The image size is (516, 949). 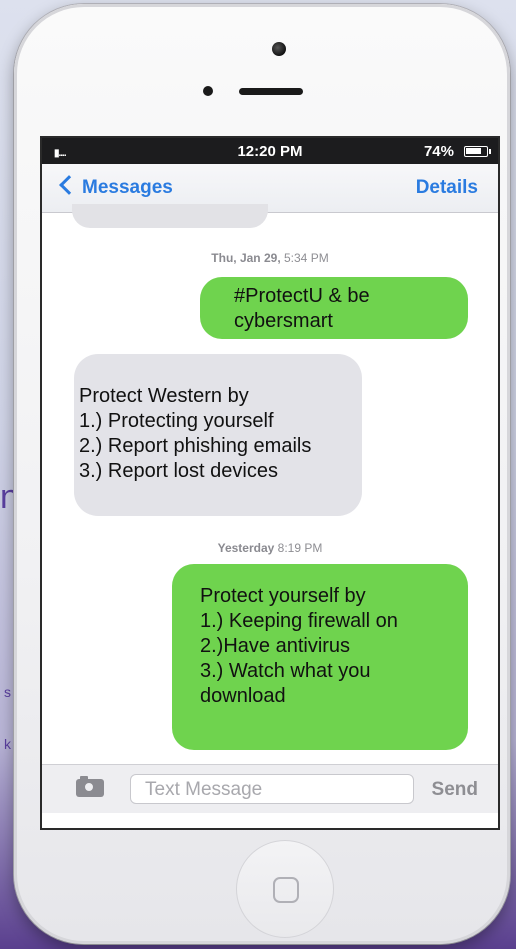 I want to click on back-button: Messages, so click(x=116, y=187).